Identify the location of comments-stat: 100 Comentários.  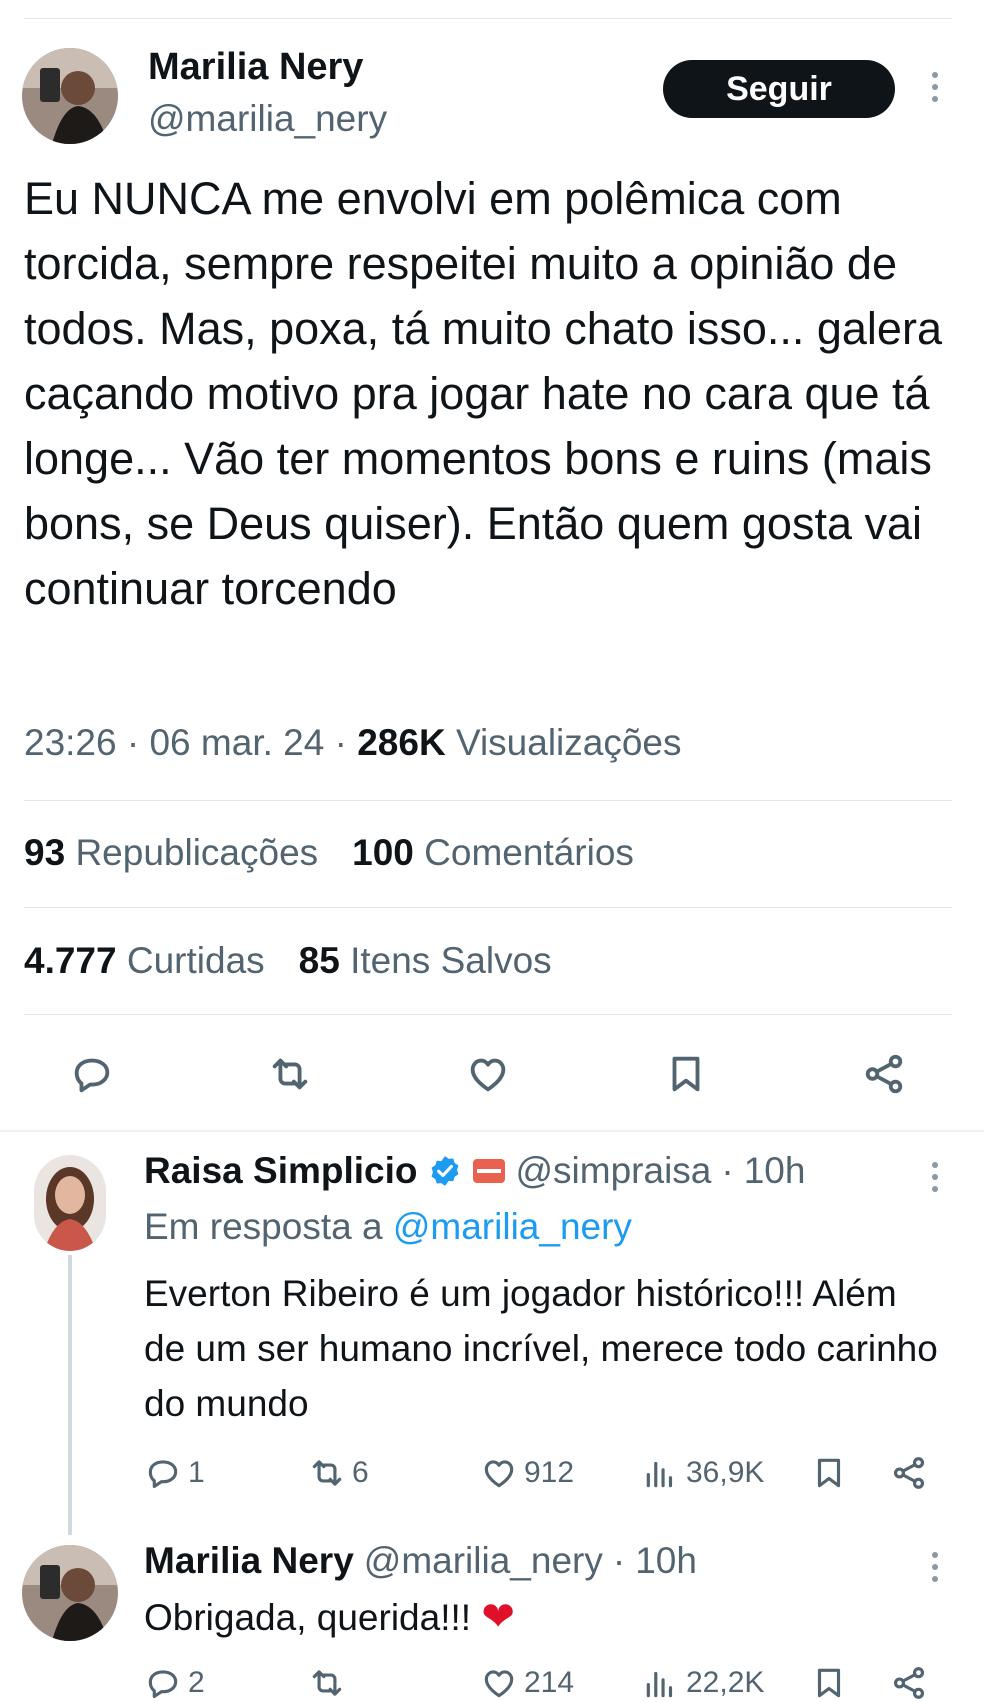
(493, 853).